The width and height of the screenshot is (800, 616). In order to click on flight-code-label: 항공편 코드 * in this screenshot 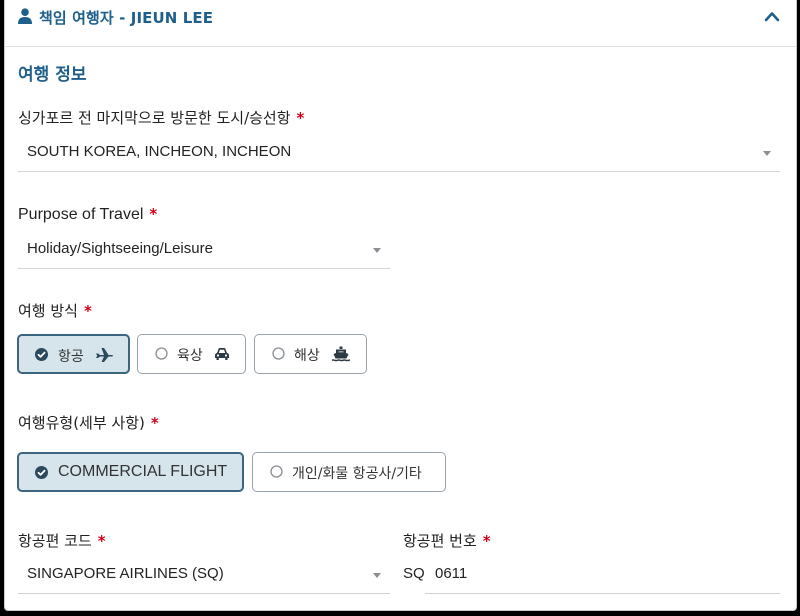, I will do `click(62, 540)`.